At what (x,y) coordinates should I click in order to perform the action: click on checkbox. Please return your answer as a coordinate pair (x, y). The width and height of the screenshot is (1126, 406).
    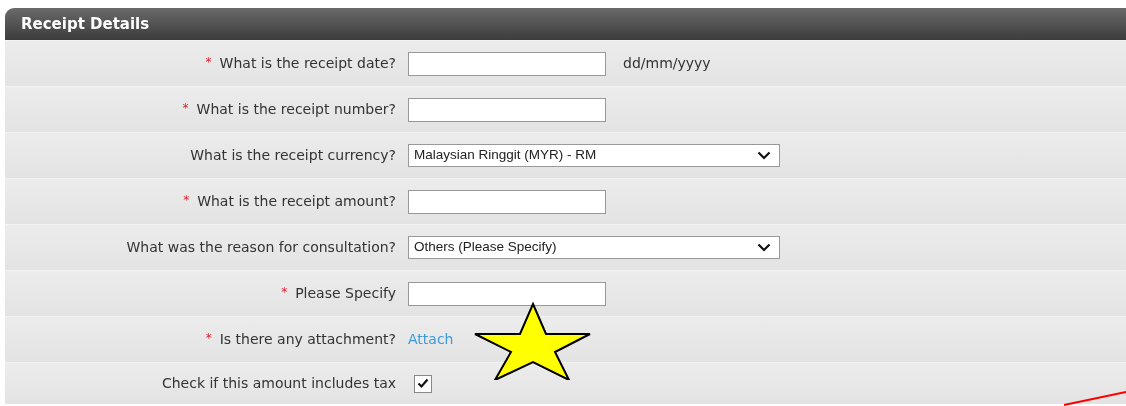
    Looking at the image, I should click on (423, 383).